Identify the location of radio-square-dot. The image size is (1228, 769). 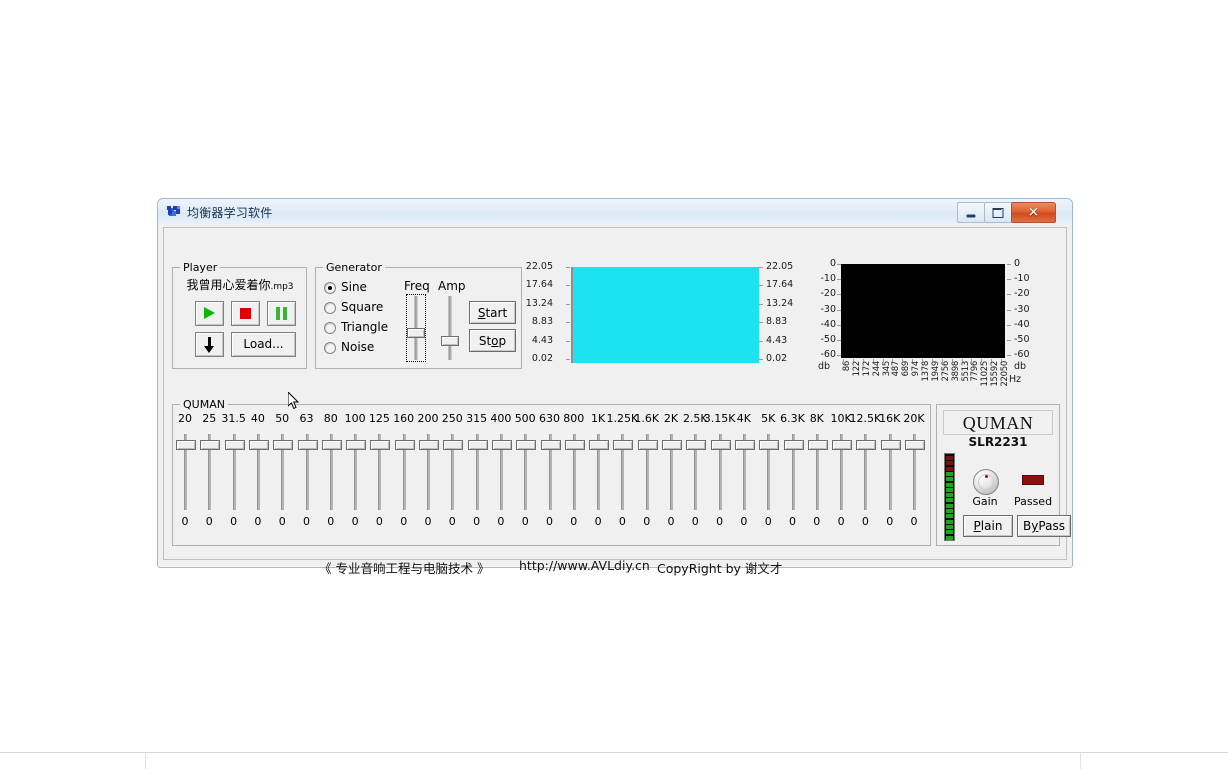
(330, 308).